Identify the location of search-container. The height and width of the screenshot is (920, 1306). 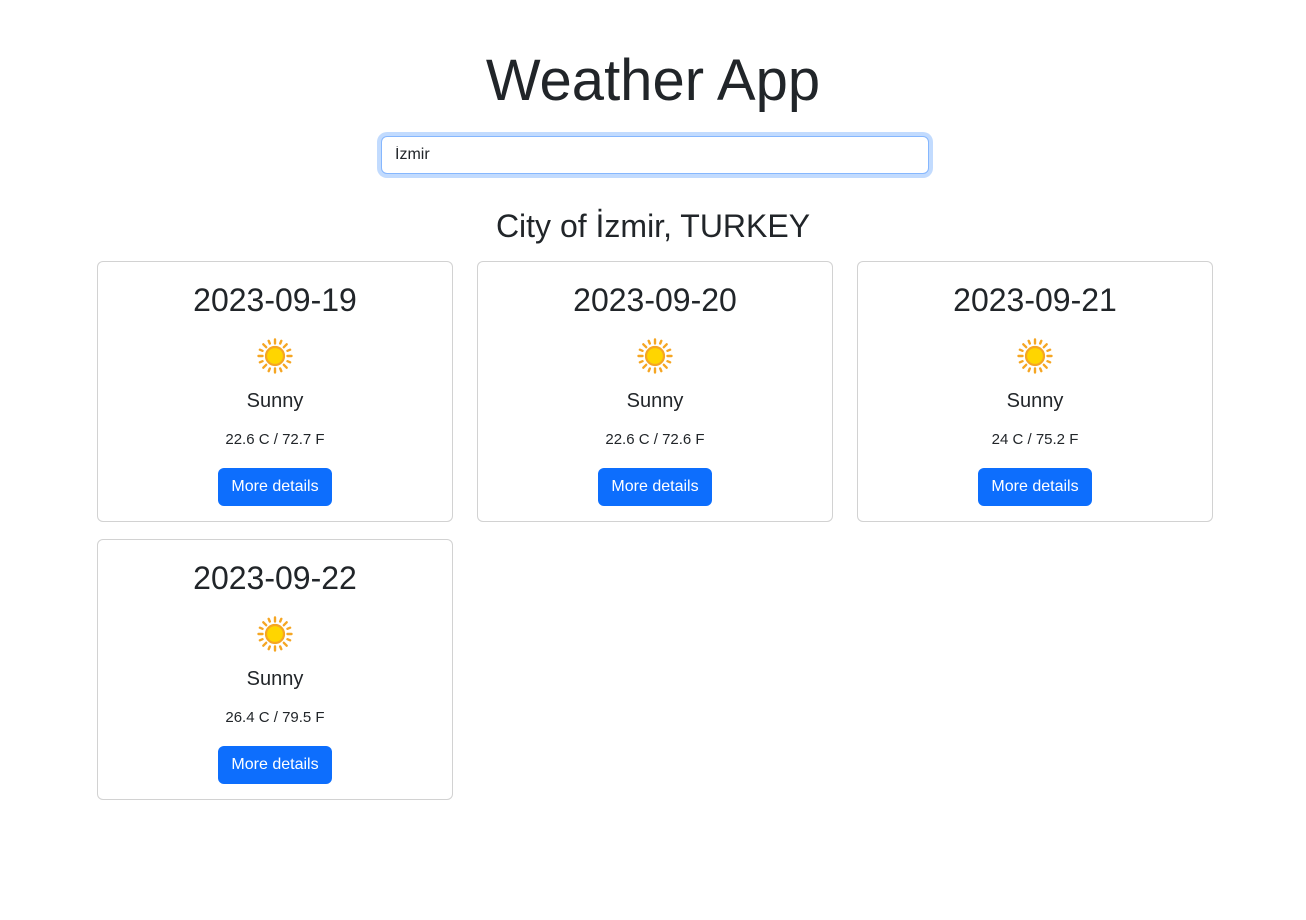
(655, 155).